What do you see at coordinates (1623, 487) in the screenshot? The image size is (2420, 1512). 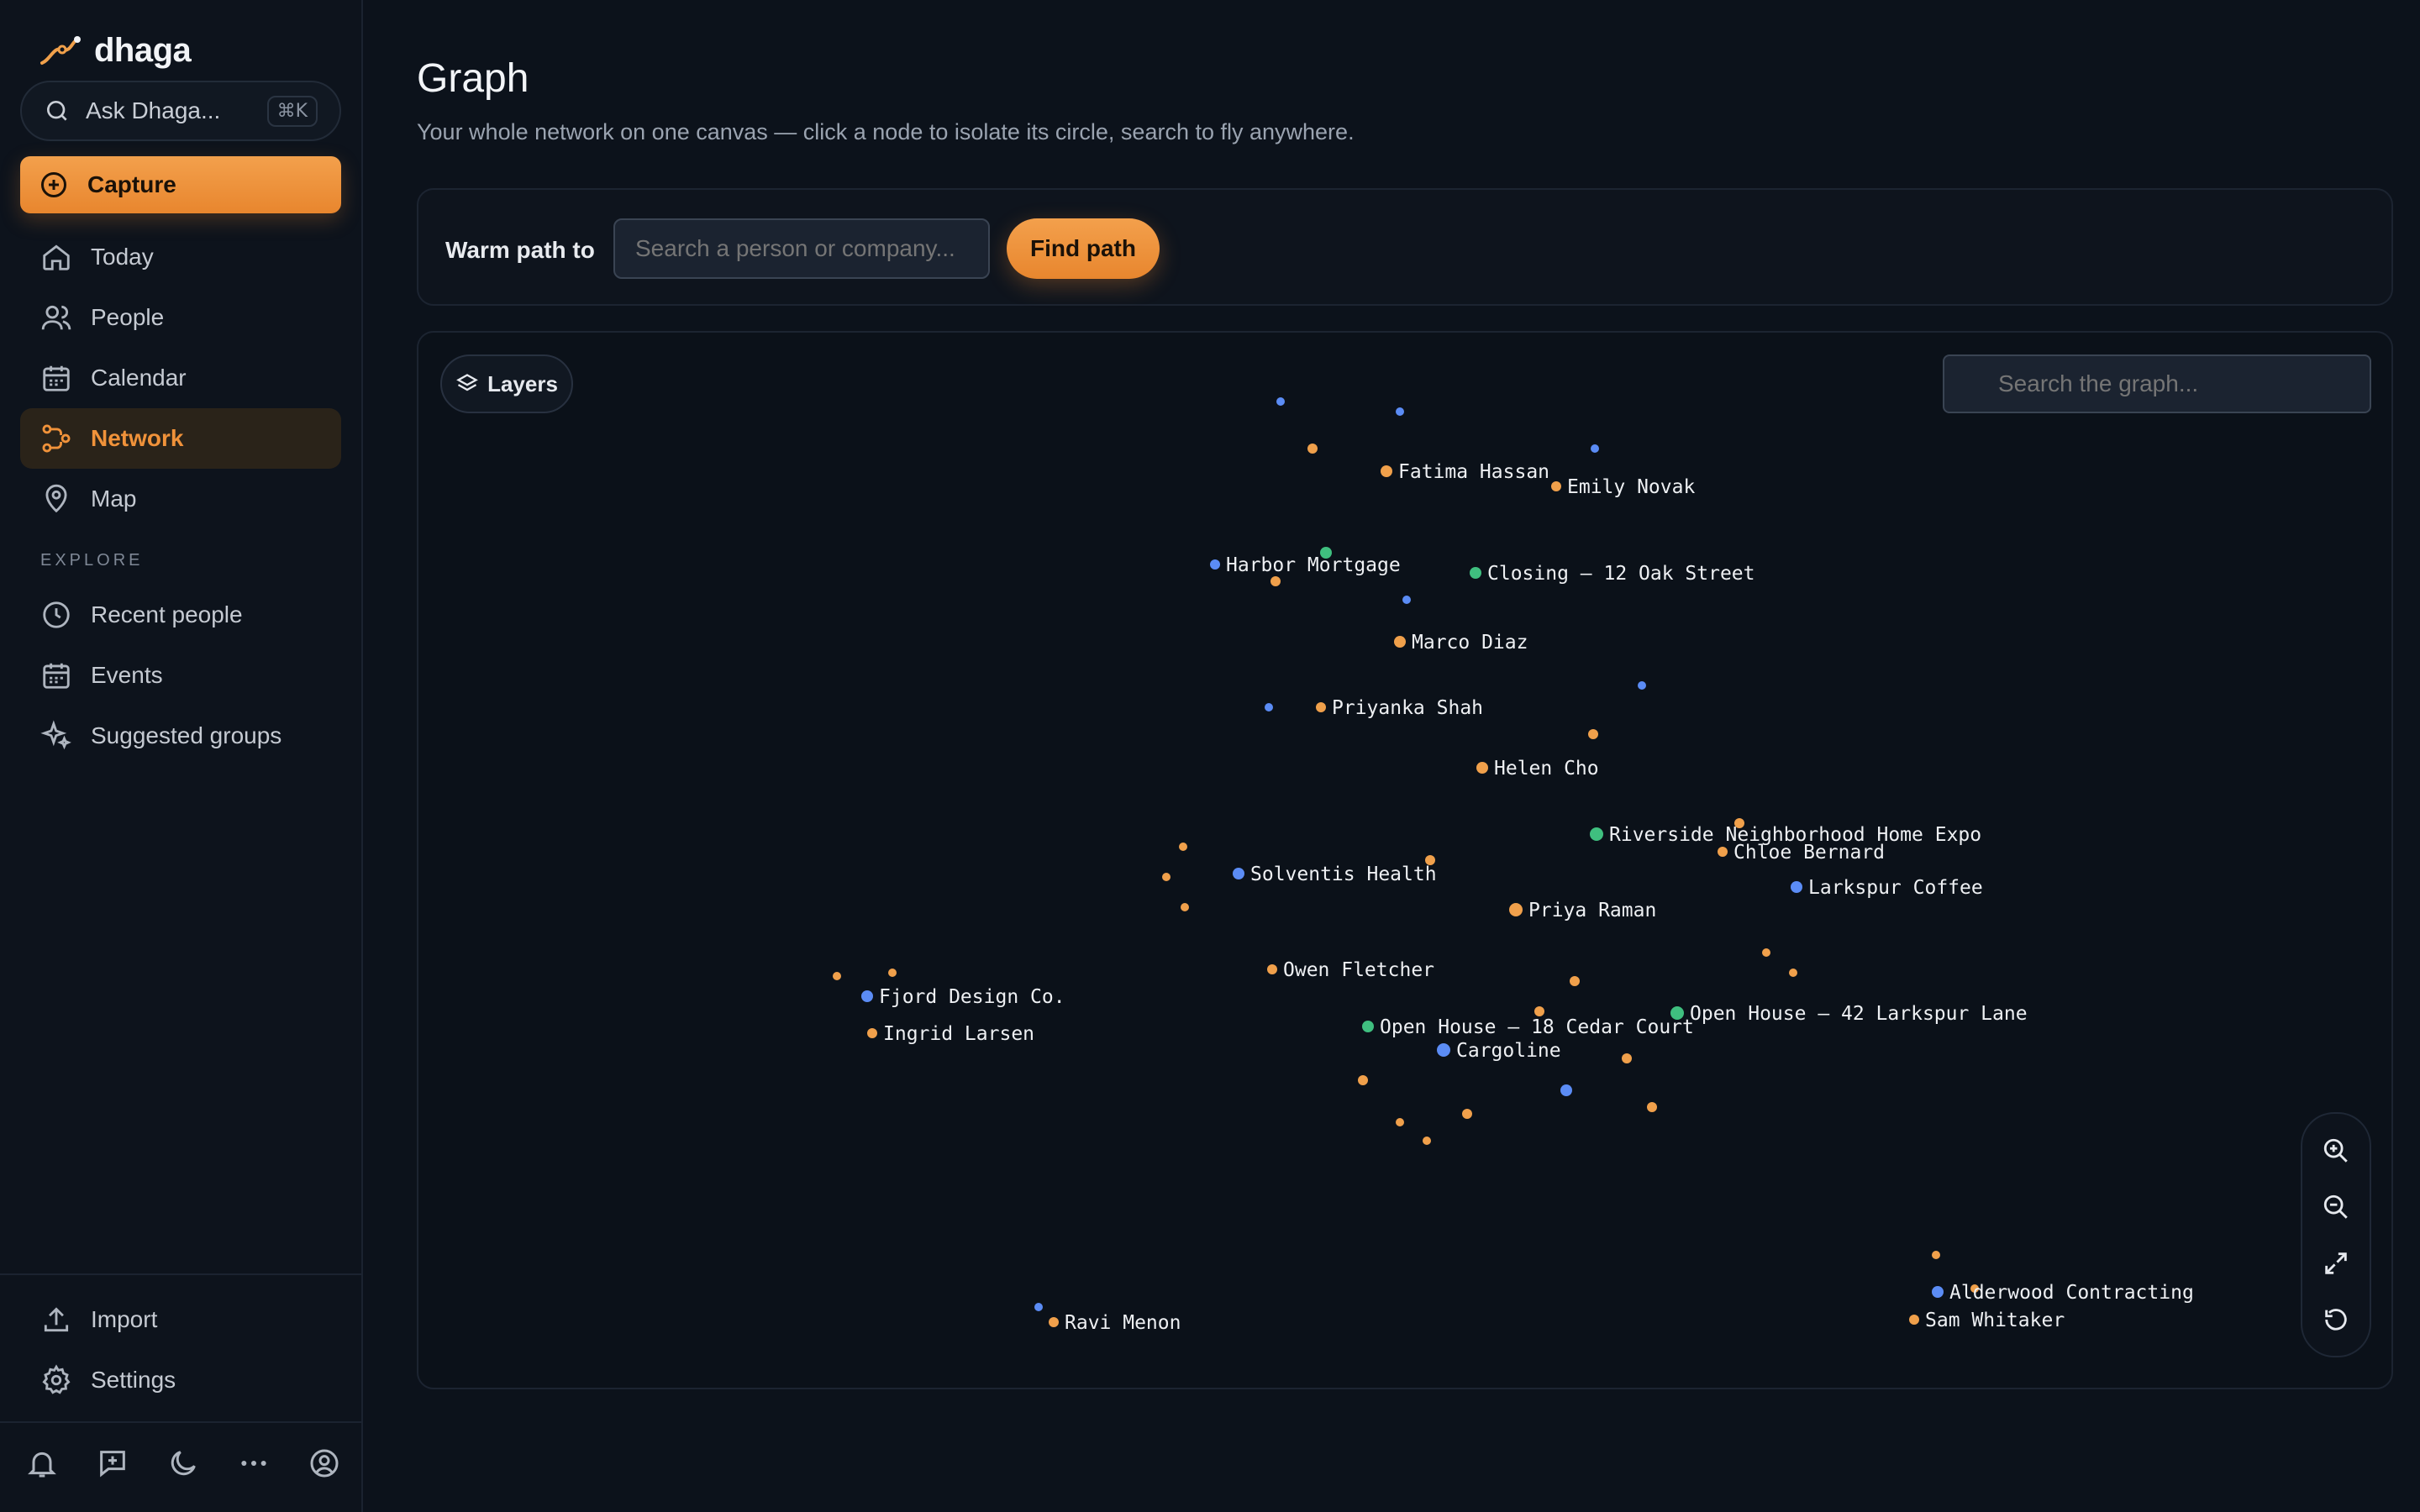 I see `graph-node: Emily Novak` at bounding box center [1623, 487].